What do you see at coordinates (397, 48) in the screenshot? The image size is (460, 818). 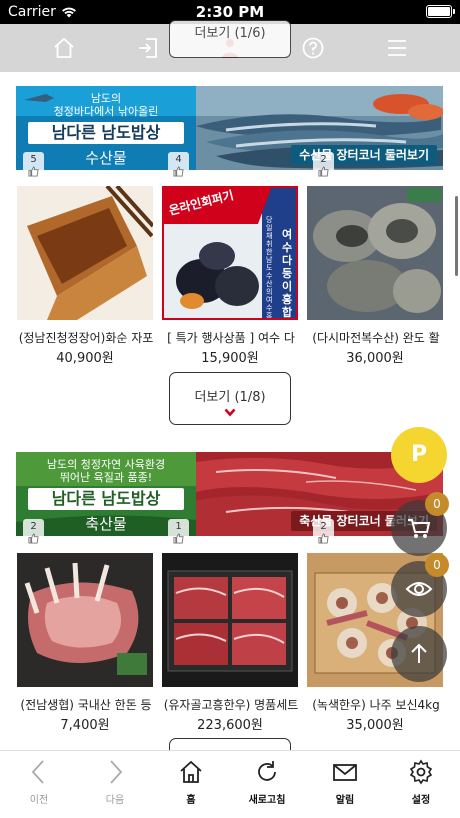 I see `menu-icon` at bounding box center [397, 48].